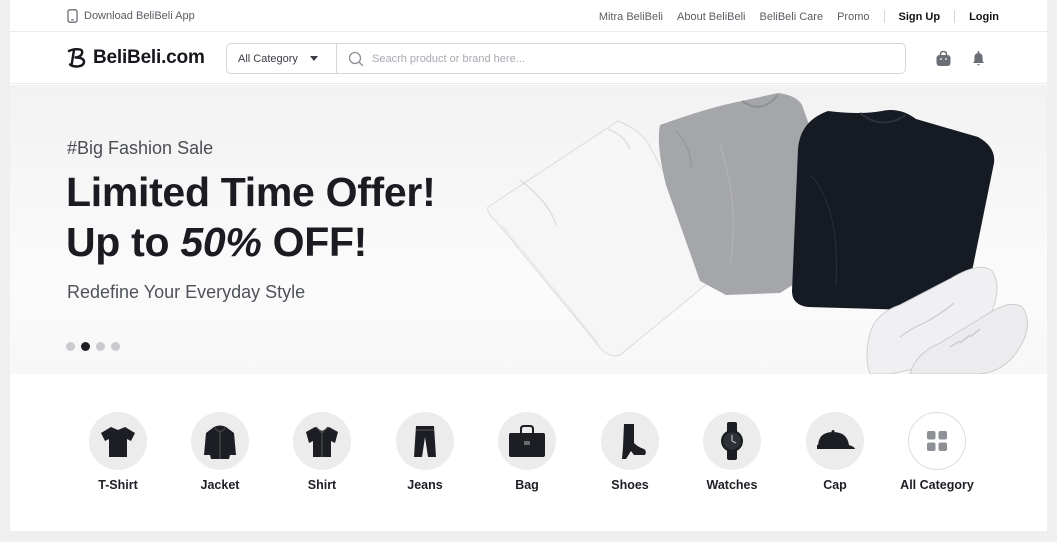  I want to click on category-bag: Bag, so click(527, 452).